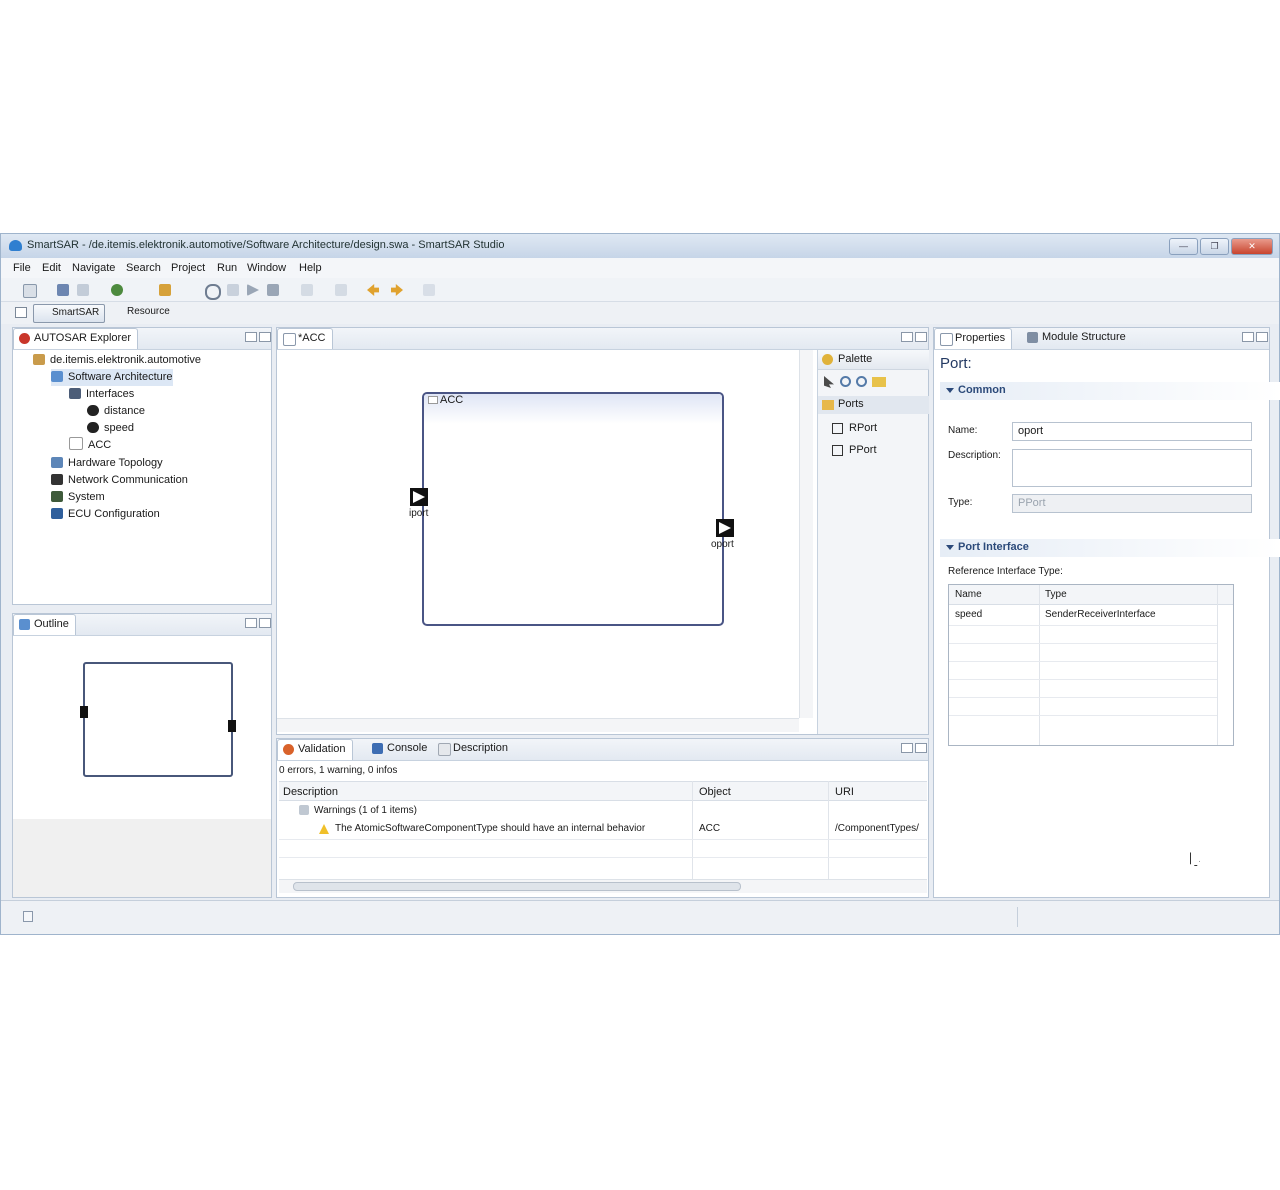 Image resolution: width=1280 pixels, height=1190 pixels. What do you see at coordinates (305, 338) in the screenshot?
I see `tab-acc-editor: *ACC` at bounding box center [305, 338].